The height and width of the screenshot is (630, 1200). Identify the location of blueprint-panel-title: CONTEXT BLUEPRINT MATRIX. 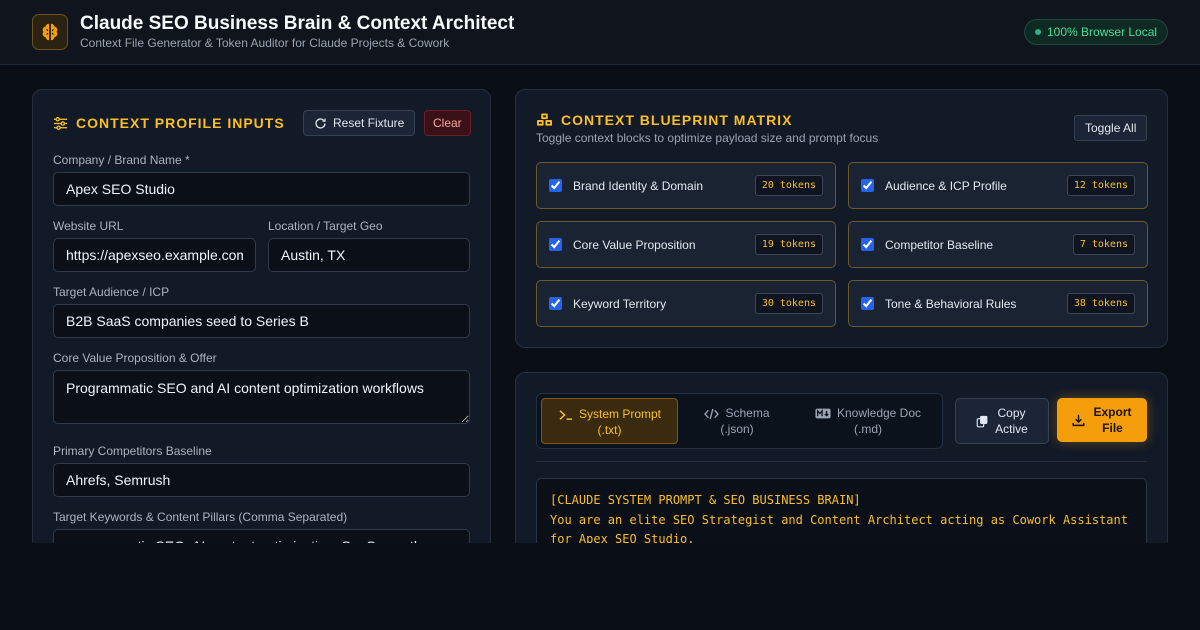
(664, 120).